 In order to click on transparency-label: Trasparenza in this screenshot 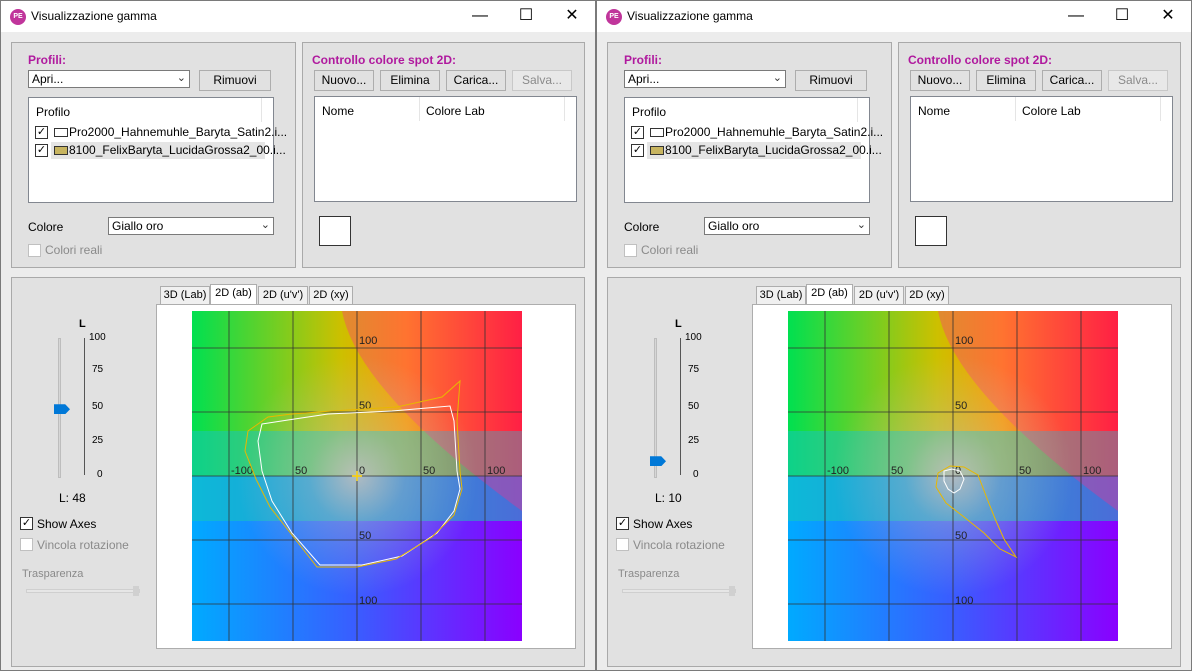, I will do `click(649, 574)`.